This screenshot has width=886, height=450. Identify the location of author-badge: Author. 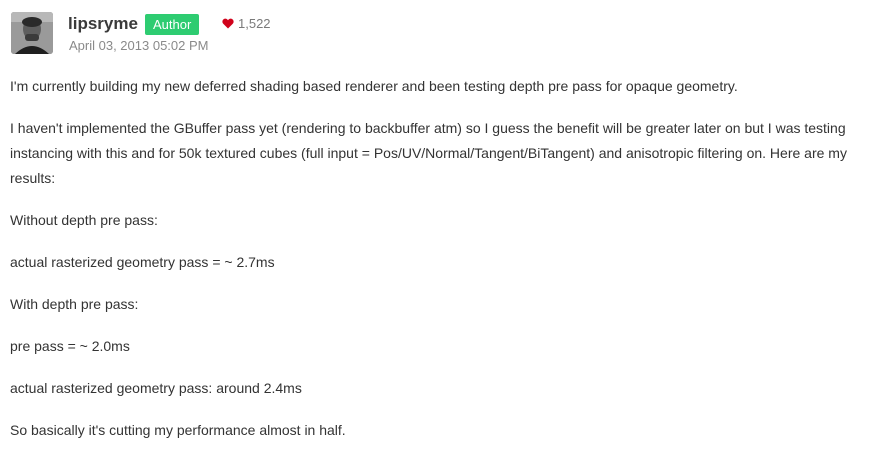
(172, 24).